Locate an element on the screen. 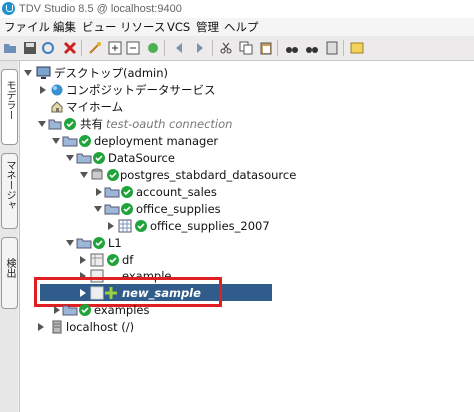 The height and width of the screenshot is (412, 474). tree-annotation: test-oauth connection is located at coordinates (169, 124).